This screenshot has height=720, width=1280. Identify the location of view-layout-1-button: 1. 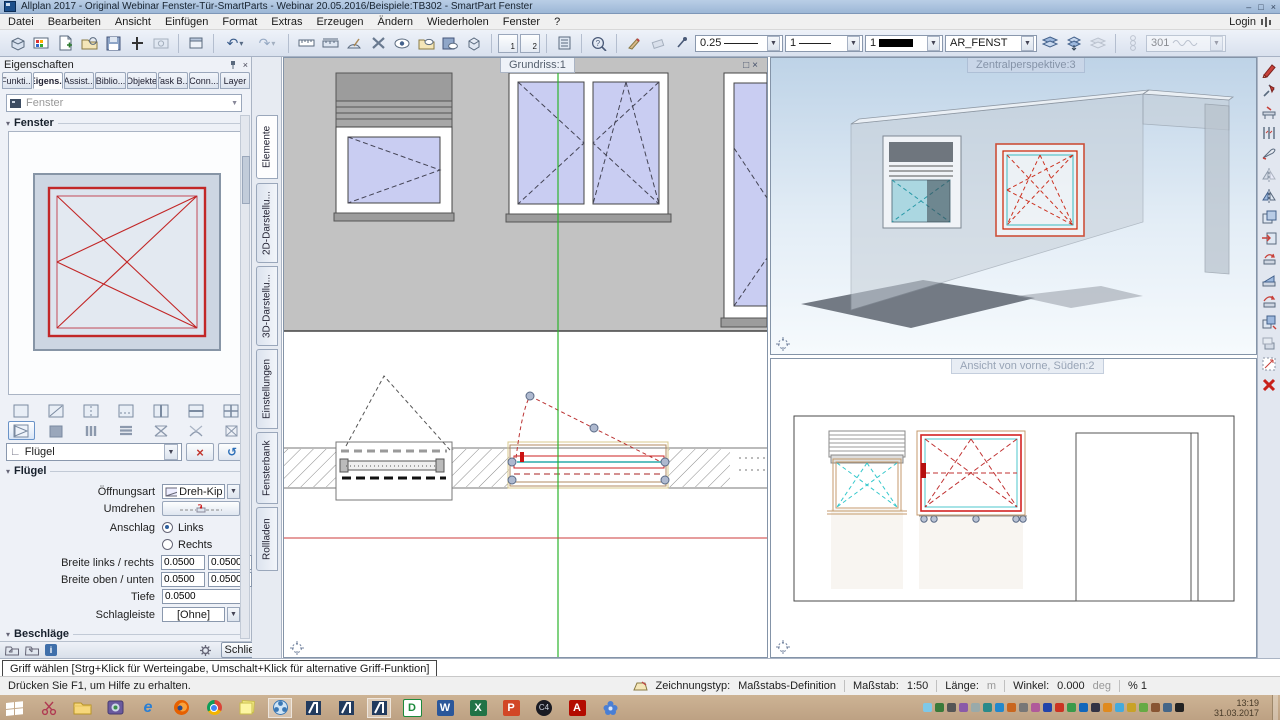
(508, 43).